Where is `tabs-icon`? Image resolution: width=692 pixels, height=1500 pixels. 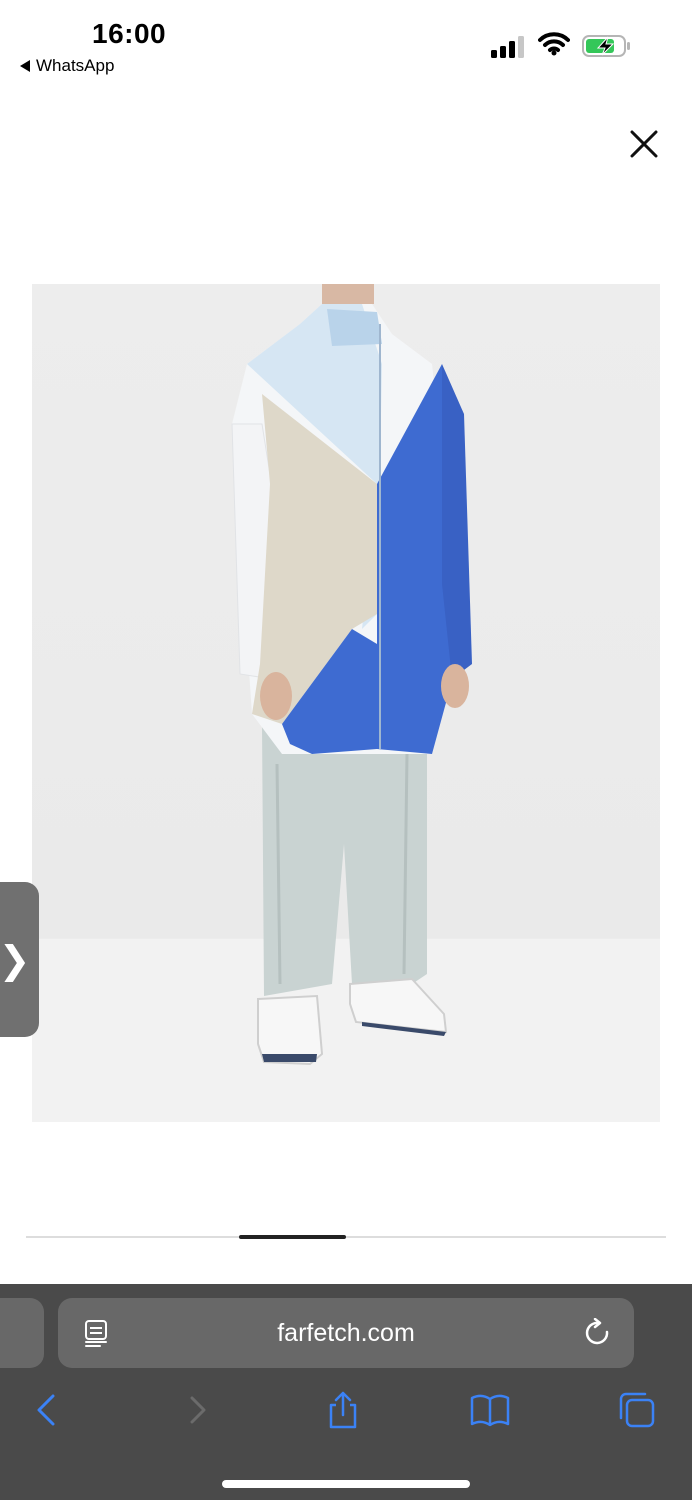
tabs-icon is located at coordinates (637, 1410).